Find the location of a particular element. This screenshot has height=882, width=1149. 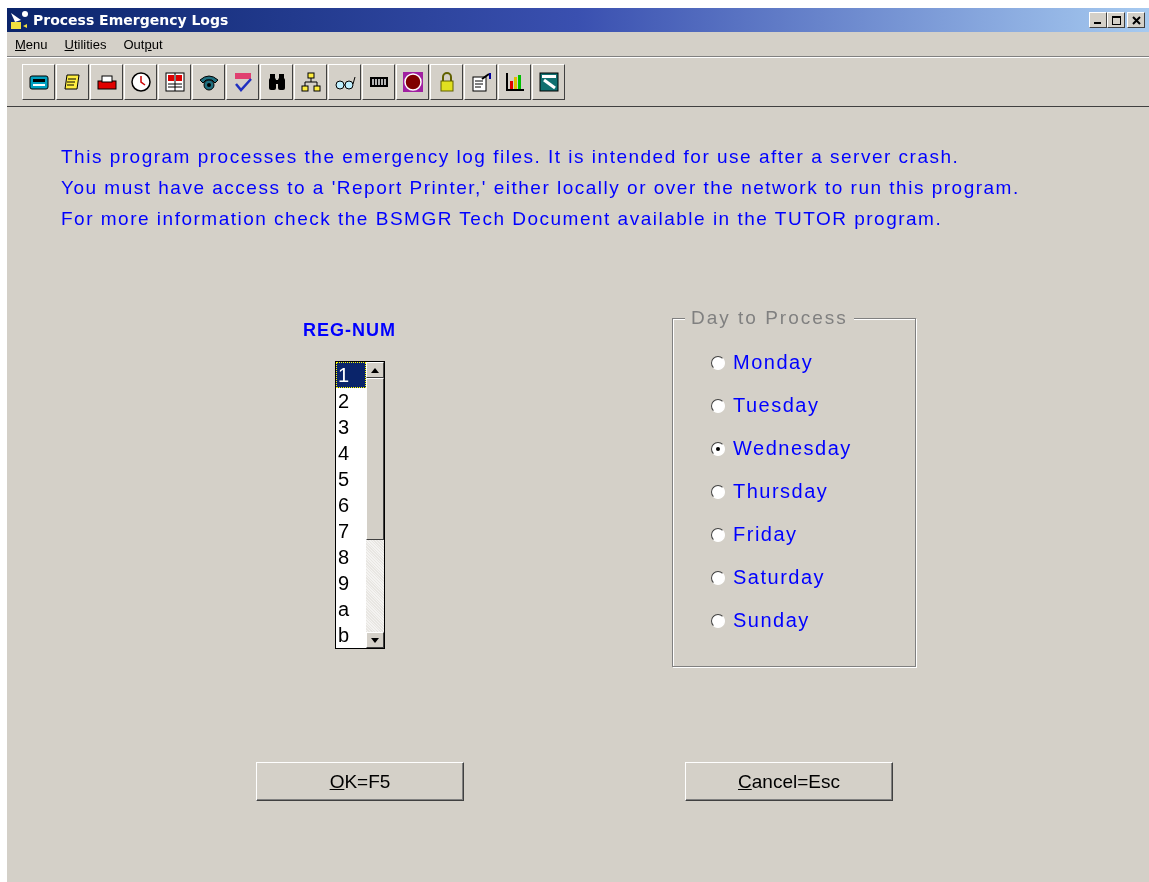

window-title: Process Emergency Logs is located at coordinates (131, 20).